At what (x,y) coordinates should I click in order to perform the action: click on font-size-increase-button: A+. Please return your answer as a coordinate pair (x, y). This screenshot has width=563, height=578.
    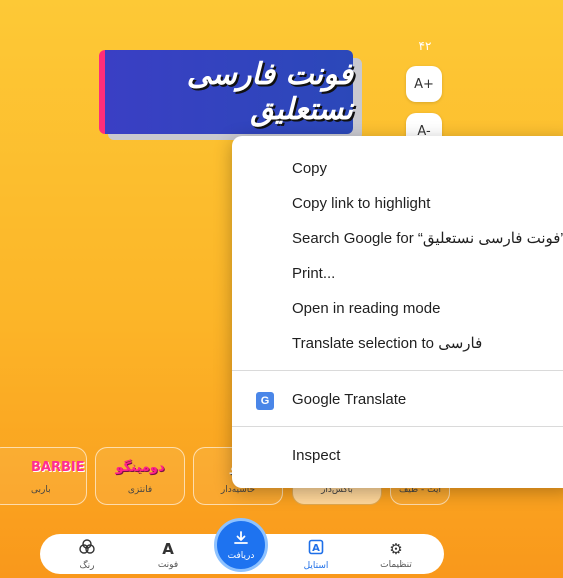
    Looking at the image, I should click on (424, 84).